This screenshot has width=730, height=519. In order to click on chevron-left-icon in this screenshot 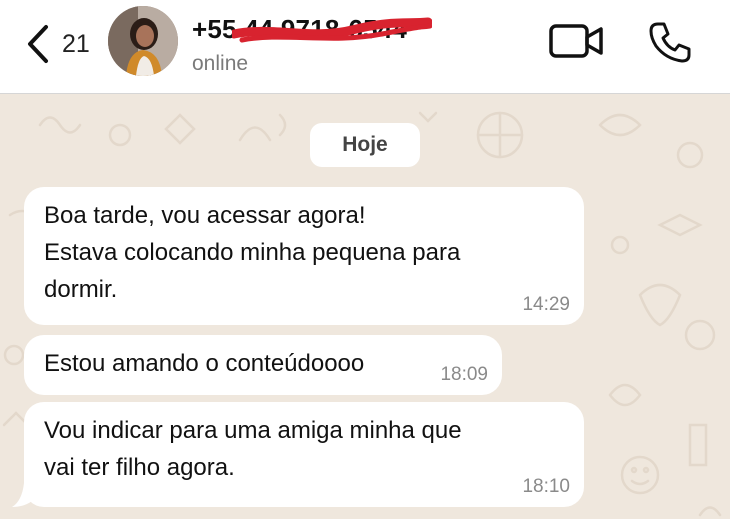, I will do `click(38, 44)`.